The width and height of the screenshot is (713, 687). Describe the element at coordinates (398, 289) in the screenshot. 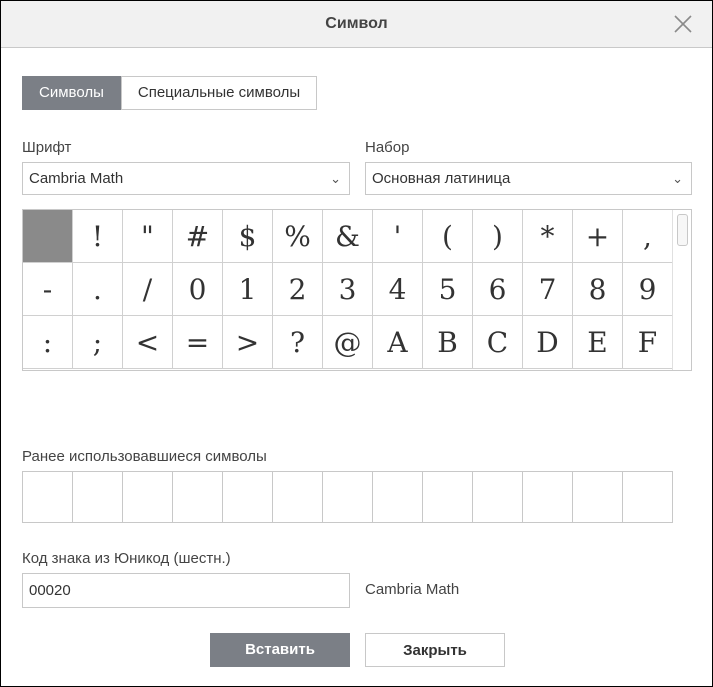

I see `symbol-cell: 4` at that location.